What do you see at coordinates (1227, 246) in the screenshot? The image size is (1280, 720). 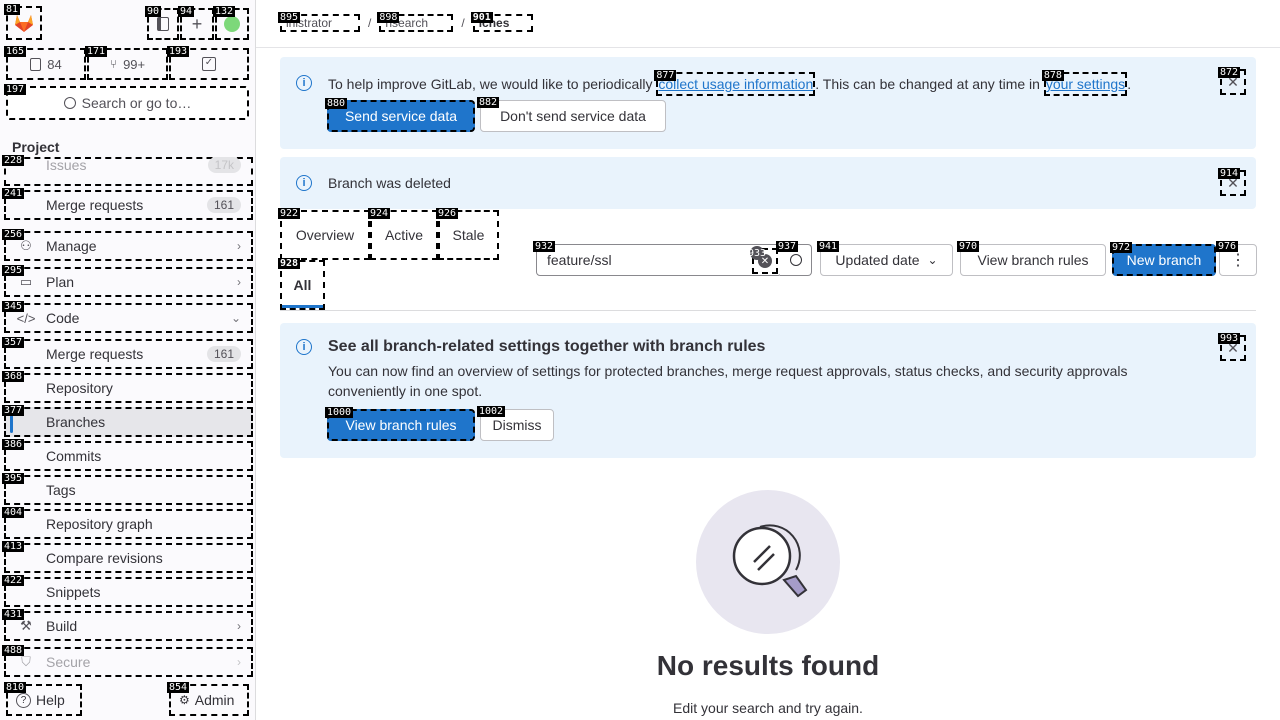 I see `annotation-tag: 976` at bounding box center [1227, 246].